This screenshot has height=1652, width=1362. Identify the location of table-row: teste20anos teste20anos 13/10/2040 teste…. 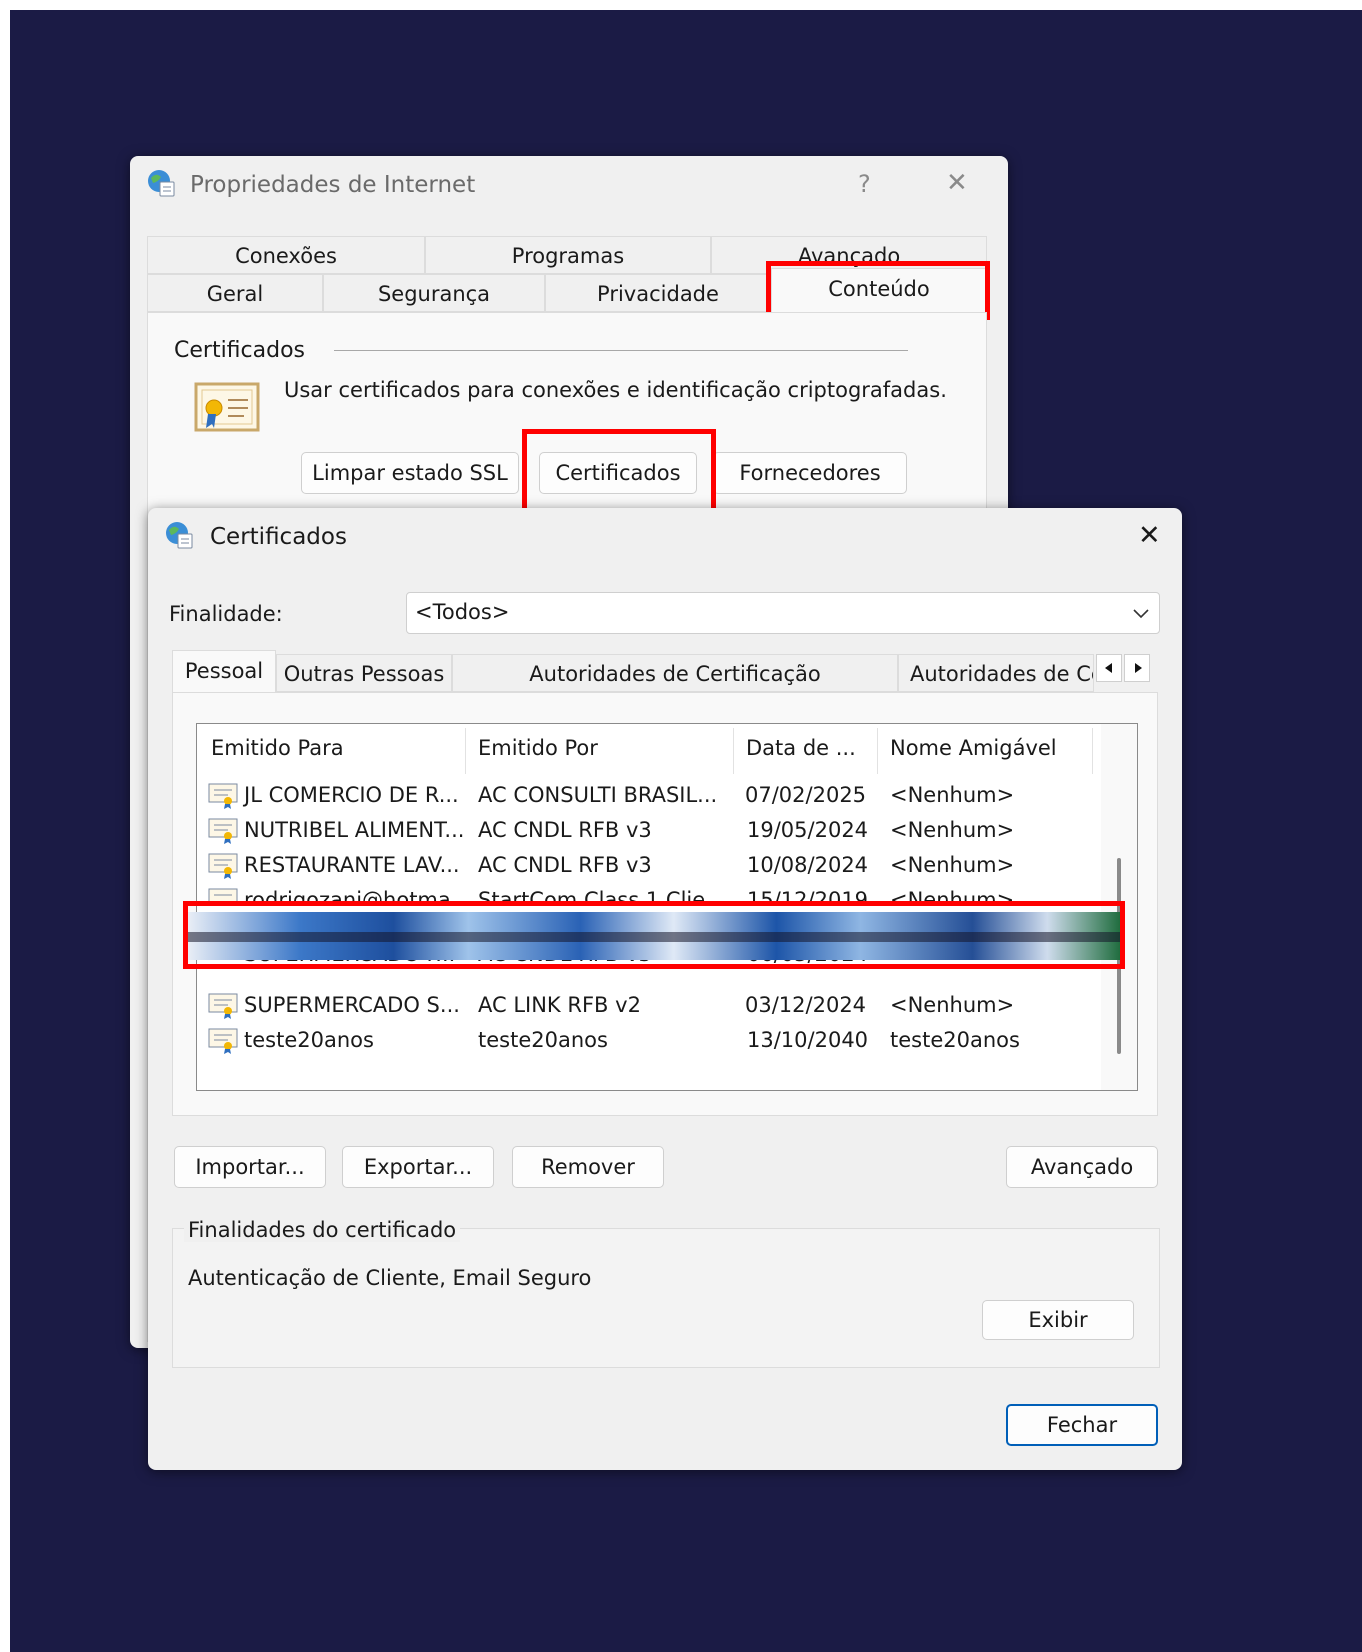
(628, 1040).